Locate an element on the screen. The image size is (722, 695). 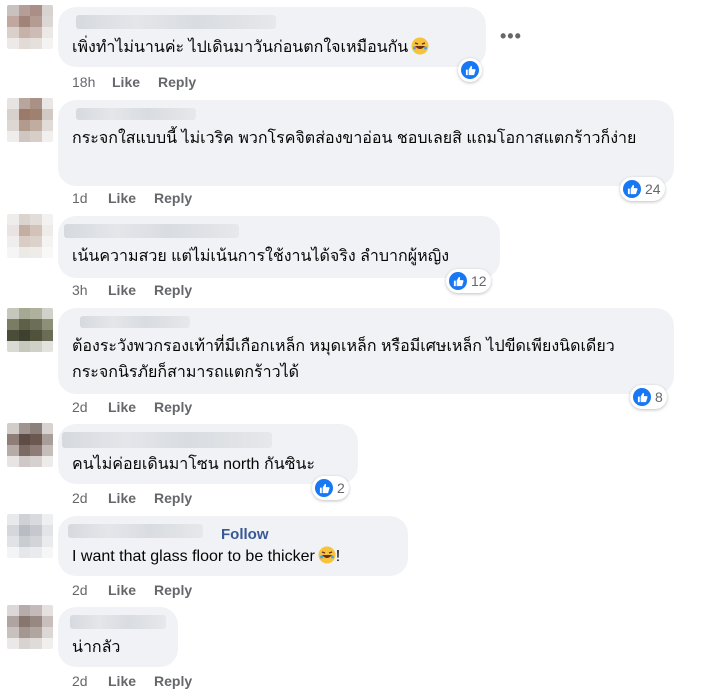
comment-text: คนไม่ค่อยเดินมาโซน north กันซินะ is located at coordinates (194, 464).